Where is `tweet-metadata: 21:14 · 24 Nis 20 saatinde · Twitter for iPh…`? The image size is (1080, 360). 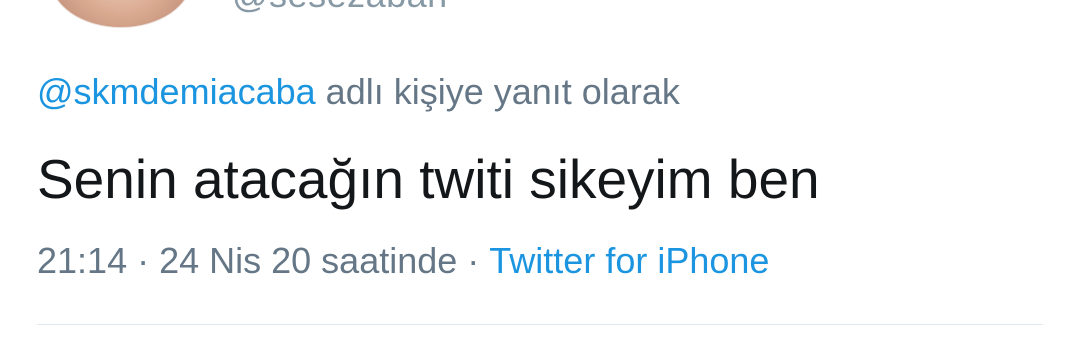
tweet-metadata: 21:14 · 24 Nis 20 saatinde · Twitter for iPh… is located at coordinates (403, 261).